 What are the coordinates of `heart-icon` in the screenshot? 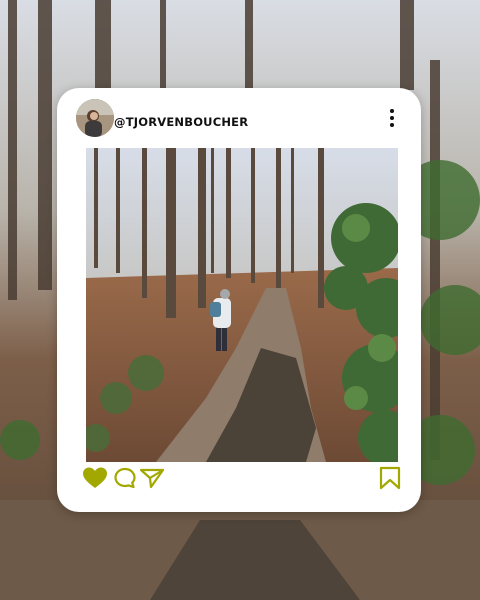 It's located at (95, 478).